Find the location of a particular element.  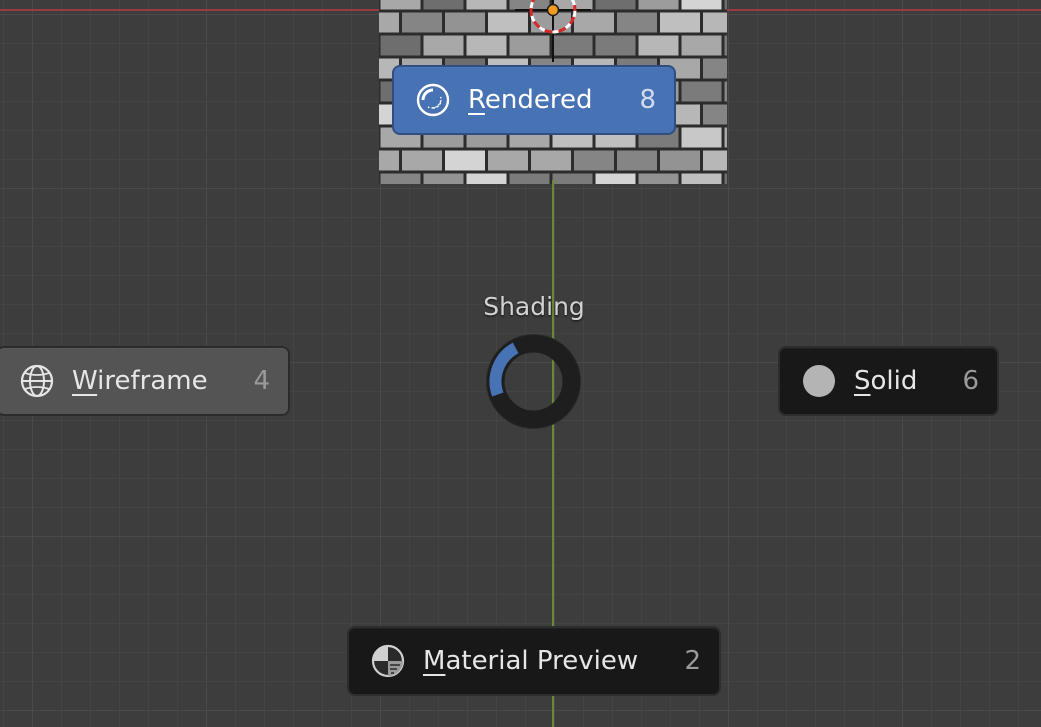

solid-shading-icon is located at coordinates (819, 381).